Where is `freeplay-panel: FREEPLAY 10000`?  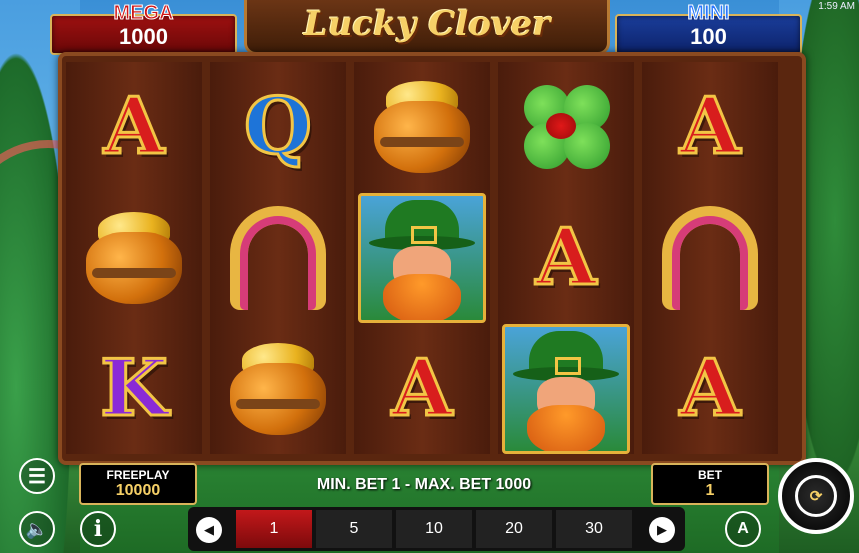 freeplay-panel: FREEPLAY 10000 is located at coordinates (138, 484).